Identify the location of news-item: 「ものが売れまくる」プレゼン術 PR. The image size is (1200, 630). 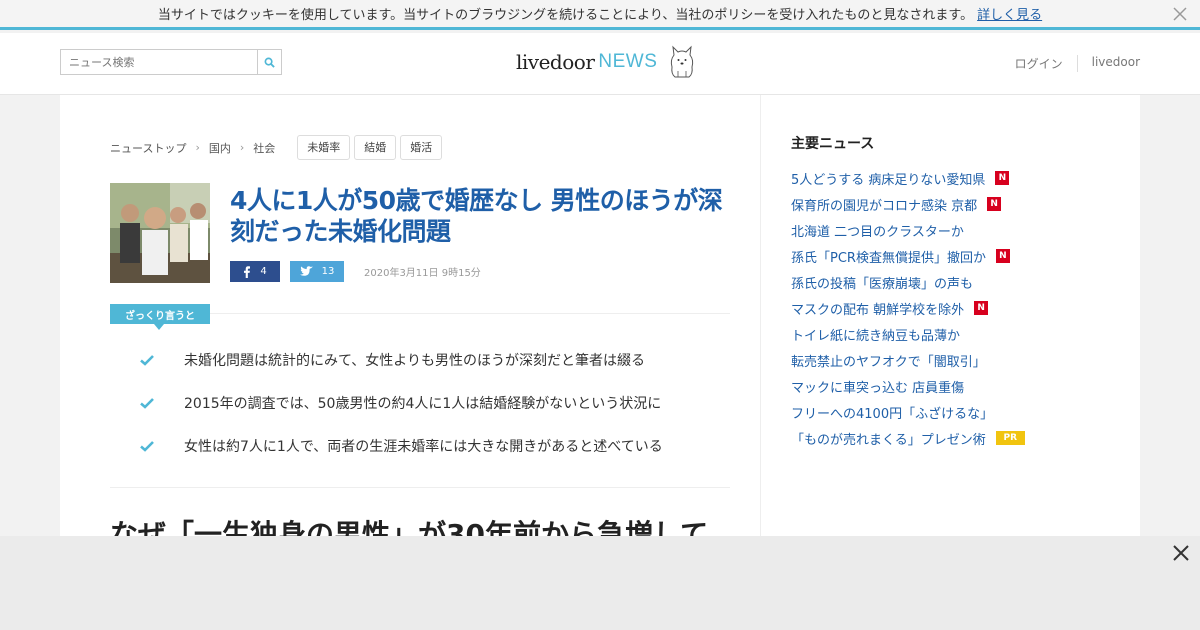
(956, 438).